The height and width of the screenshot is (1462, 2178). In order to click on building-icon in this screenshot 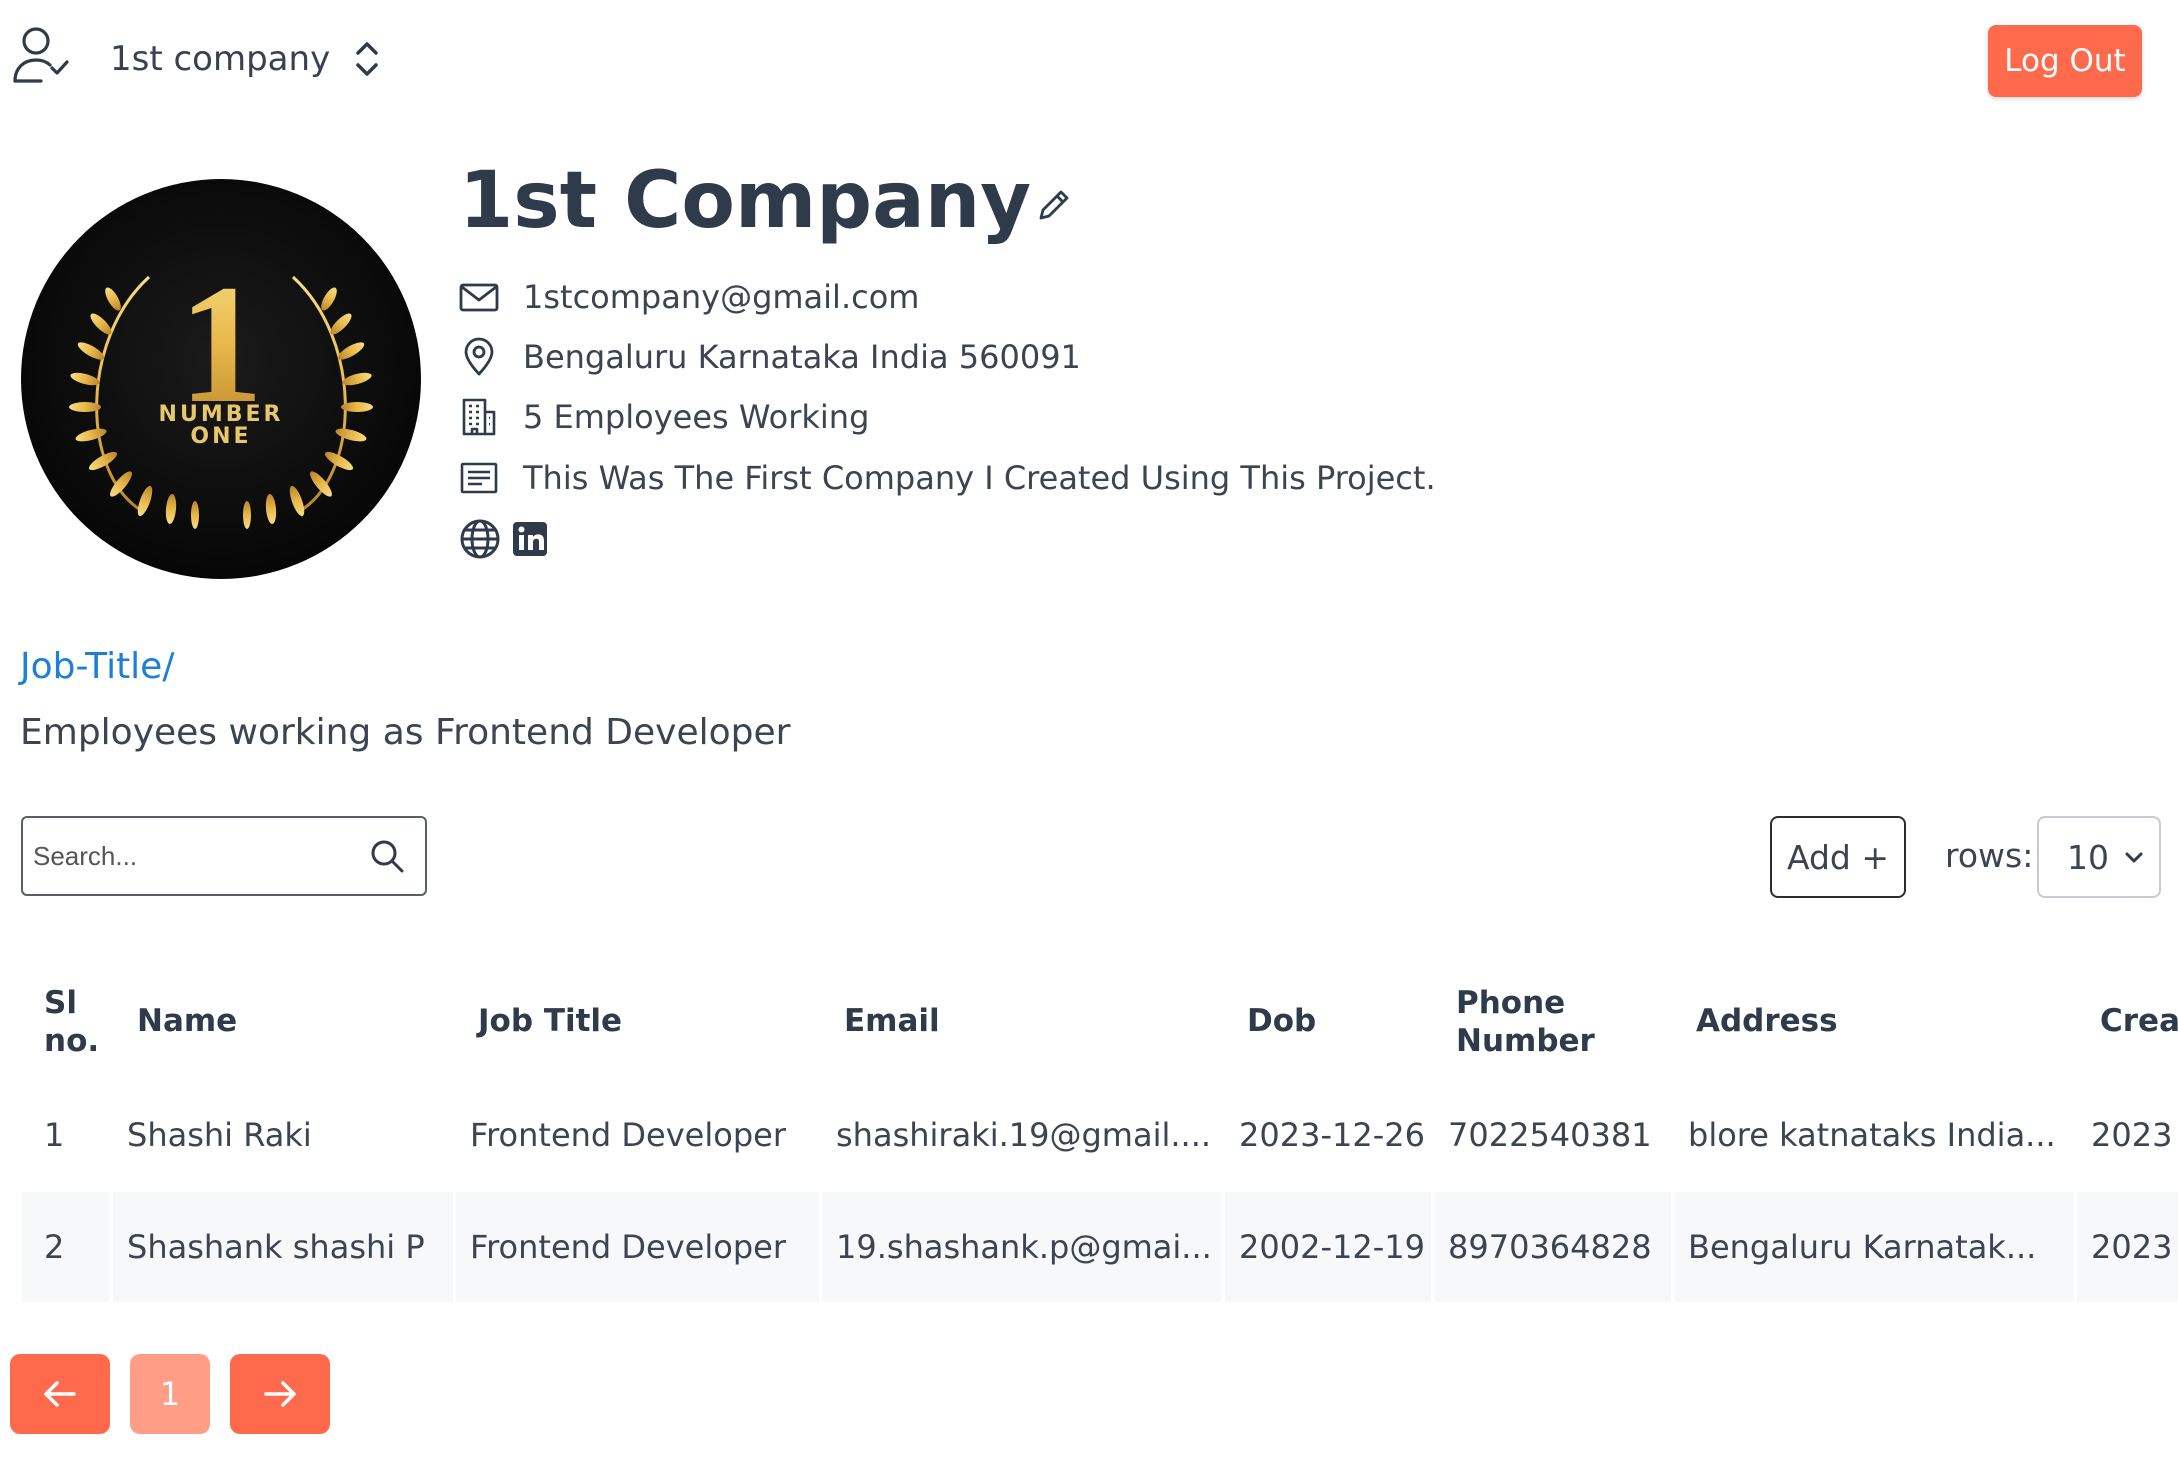, I will do `click(479, 417)`.